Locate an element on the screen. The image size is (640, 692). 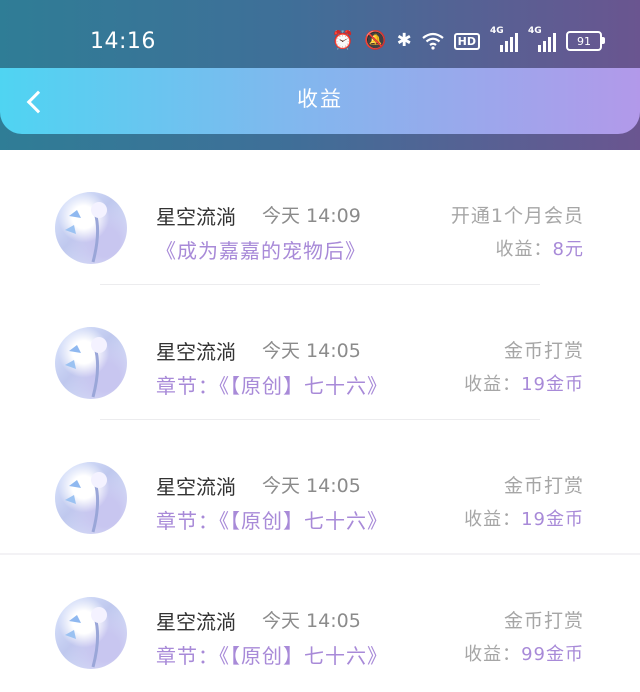
earning-value: 99金币 is located at coordinates (552, 654).